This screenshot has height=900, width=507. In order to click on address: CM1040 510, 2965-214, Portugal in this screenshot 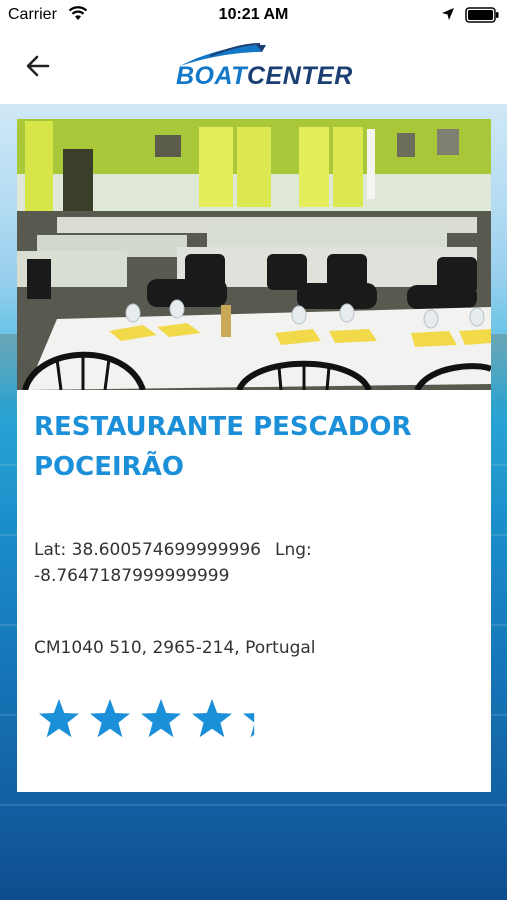, I will do `click(175, 648)`.